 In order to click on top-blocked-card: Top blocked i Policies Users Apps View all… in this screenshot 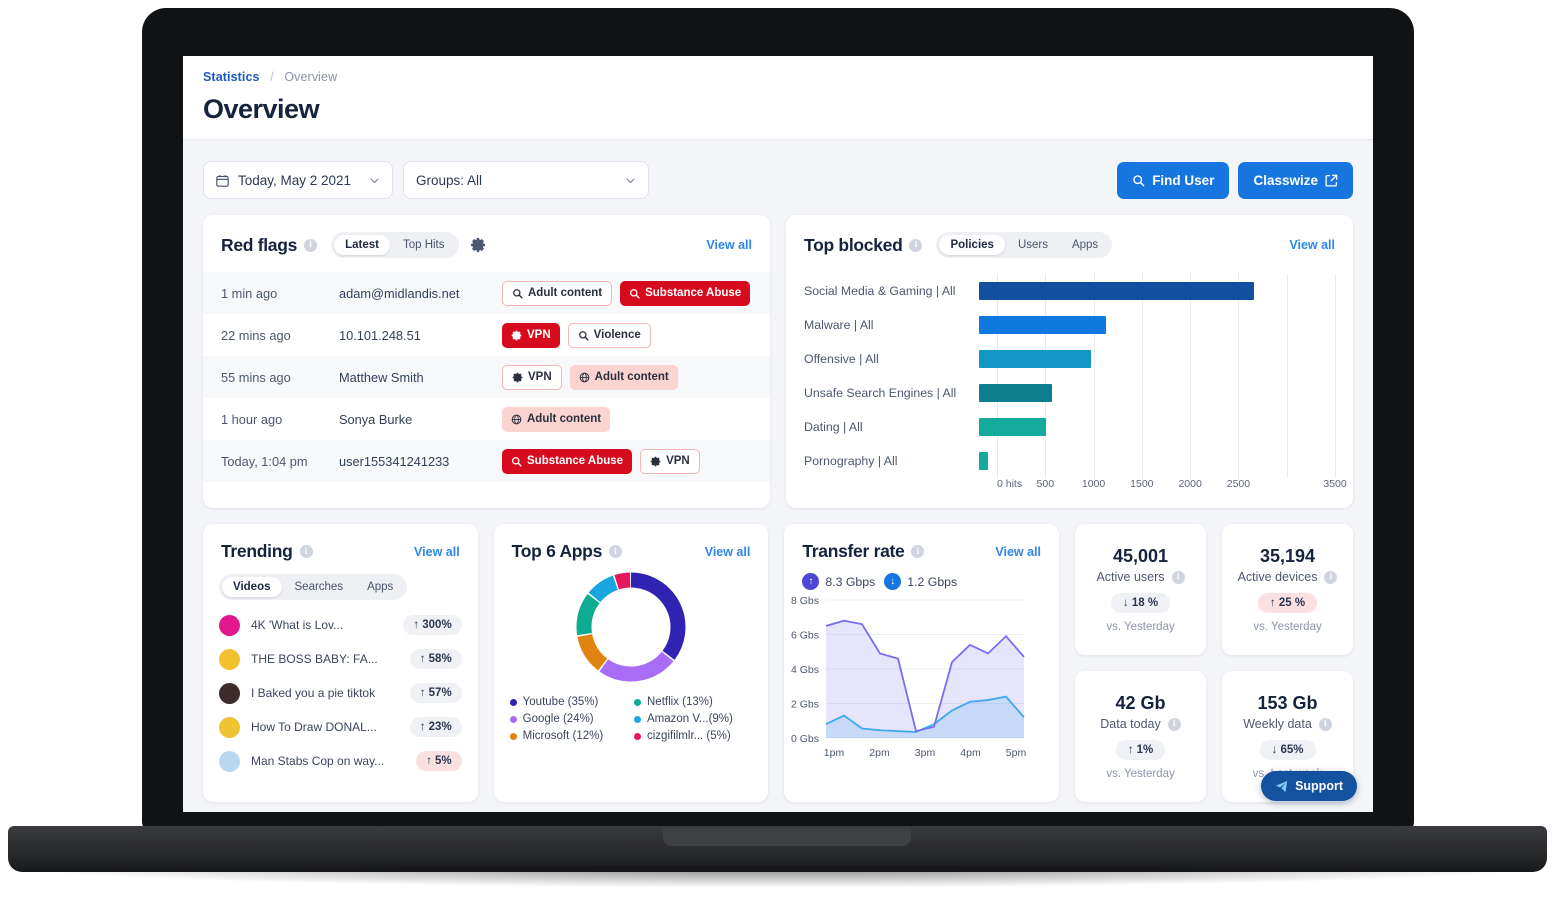, I will do `click(1069, 361)`.